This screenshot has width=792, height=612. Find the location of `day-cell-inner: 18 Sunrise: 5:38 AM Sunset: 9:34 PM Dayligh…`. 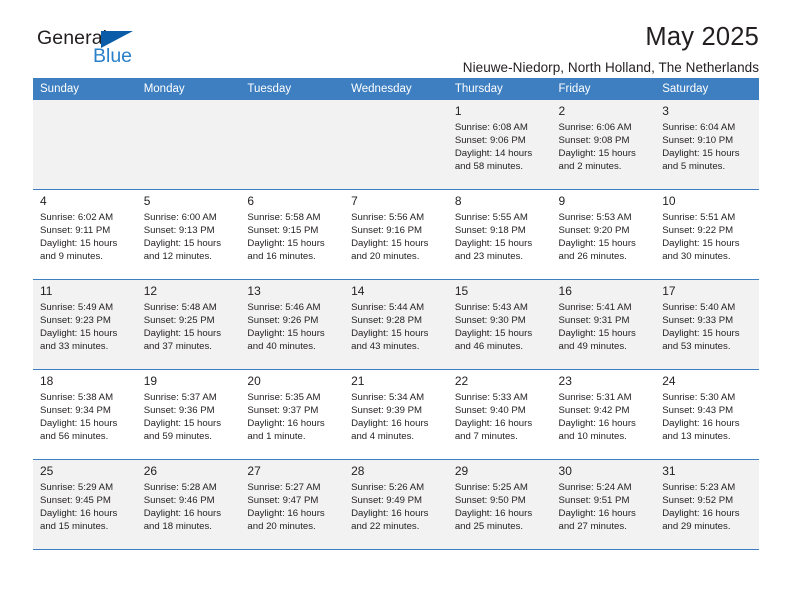

day-cell-inner: 18 Sunrise: 5:38 AM Sunset: 9:34 PM Dayligh… is located at coordinates (85, 414).